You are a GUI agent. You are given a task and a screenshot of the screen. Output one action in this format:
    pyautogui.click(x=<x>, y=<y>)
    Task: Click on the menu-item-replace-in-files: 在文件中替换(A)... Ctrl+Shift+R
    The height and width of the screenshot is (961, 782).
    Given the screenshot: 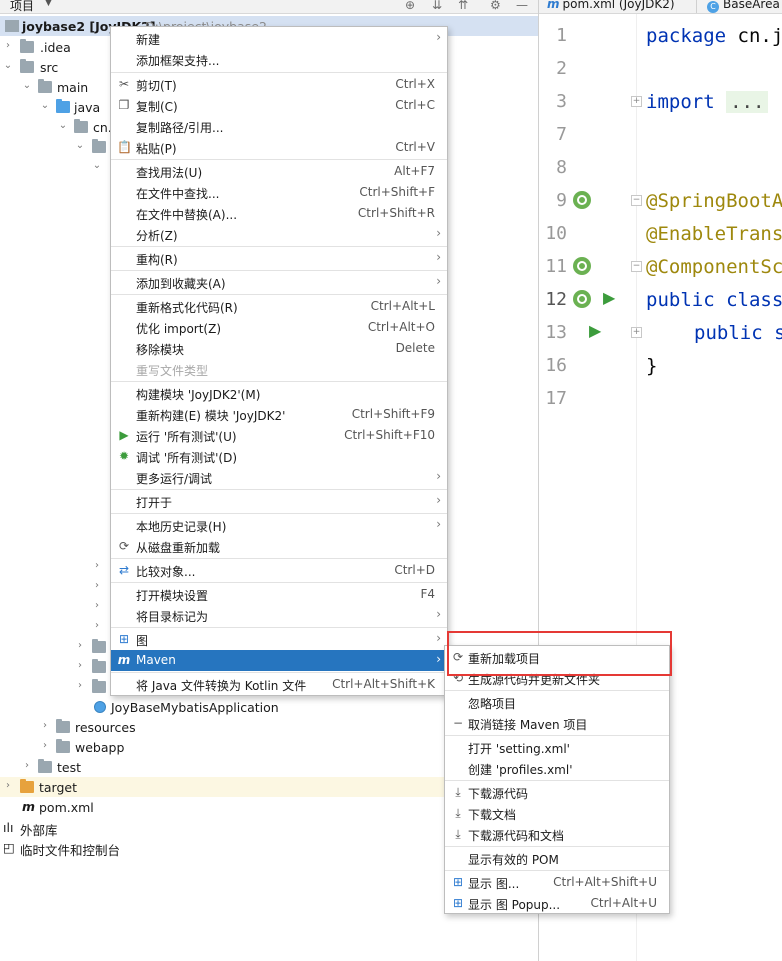 What is the action you would take?
    pyautogui.click(x=279, y=213)
    